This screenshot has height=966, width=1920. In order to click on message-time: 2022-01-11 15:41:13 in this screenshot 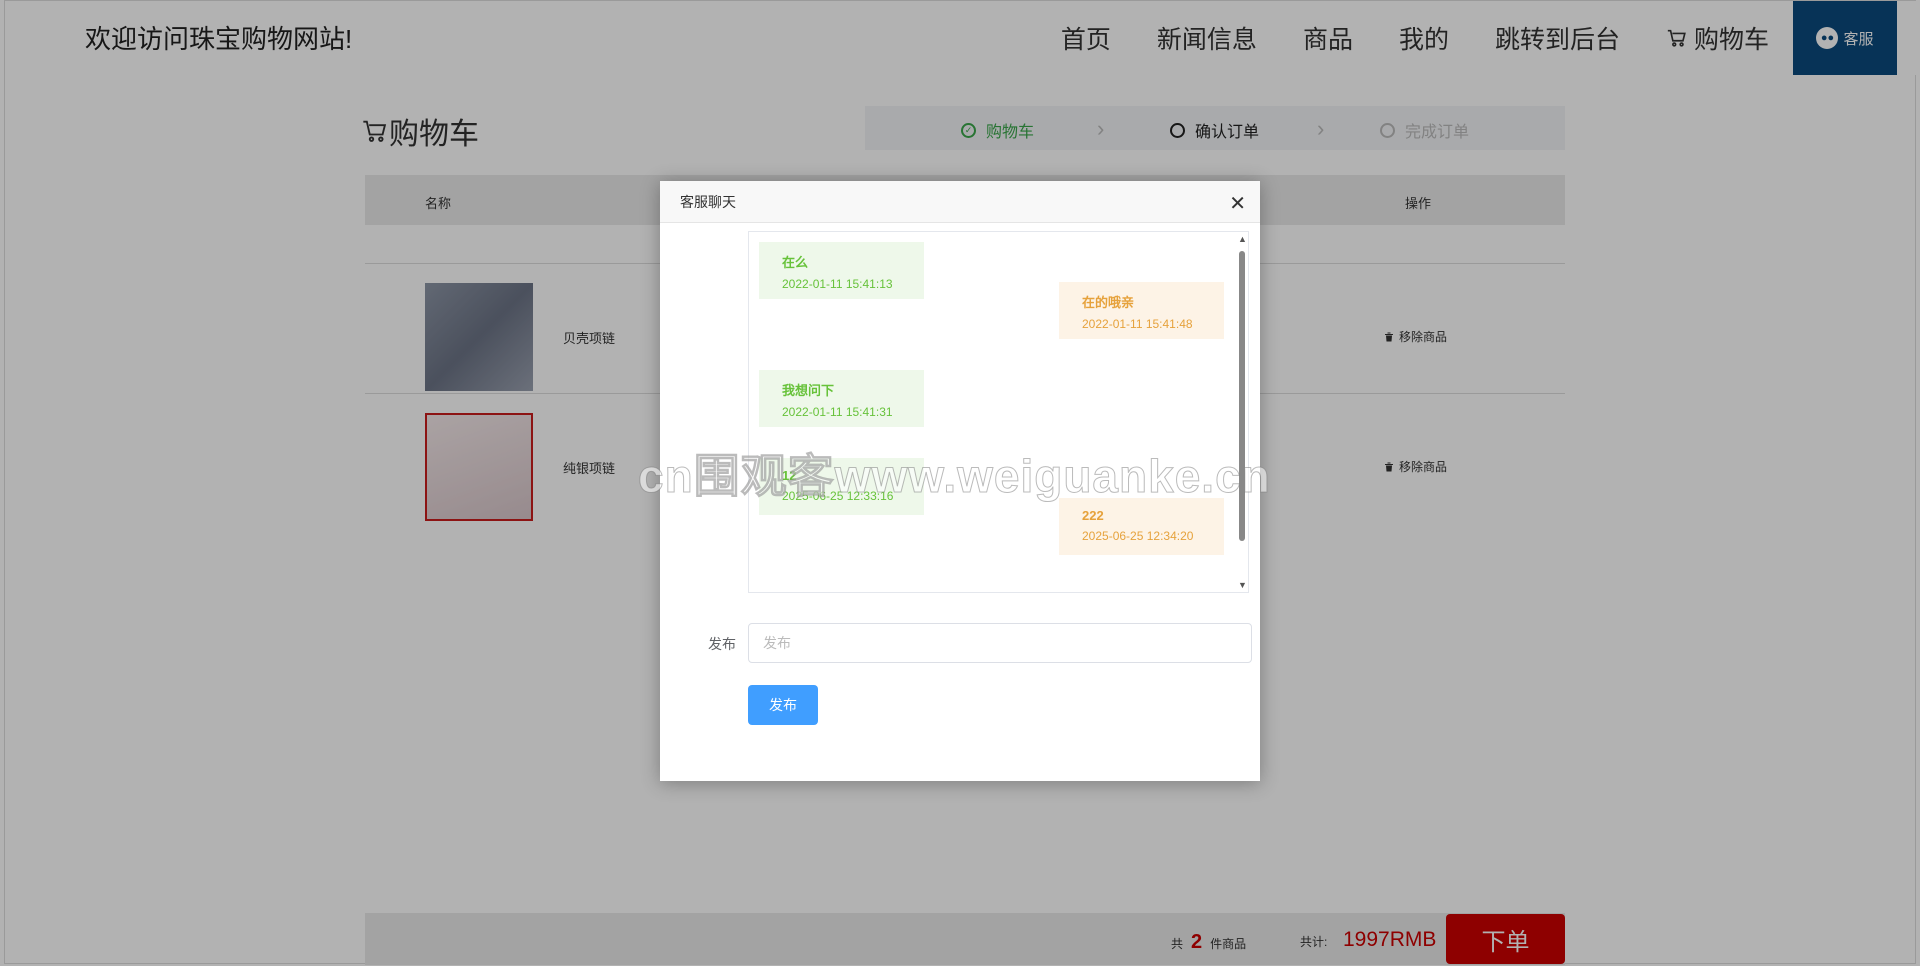, I will do `click(837, 284)`.